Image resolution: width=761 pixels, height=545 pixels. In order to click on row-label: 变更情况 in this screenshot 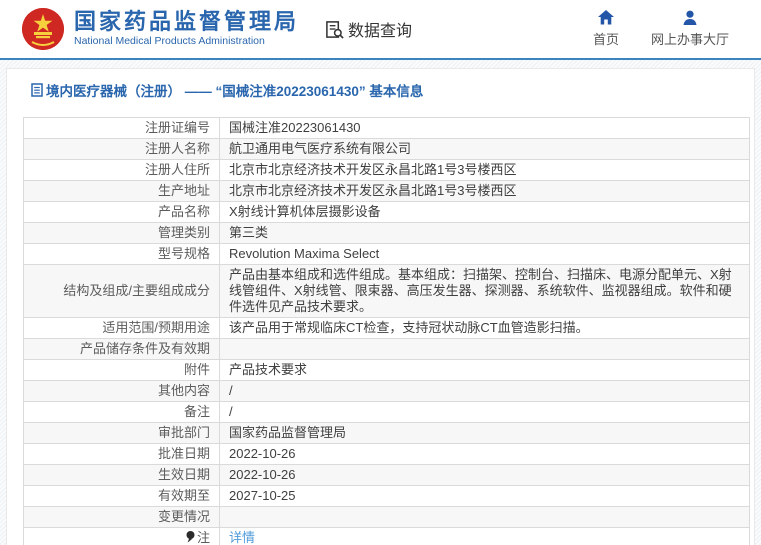, I will do `click(121, 517)`.